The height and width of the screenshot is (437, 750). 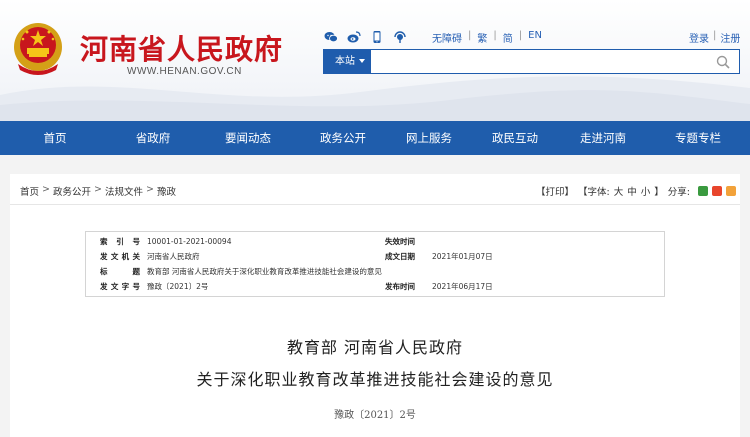 I want to click on publish-date-value: 2021年06月17日, so click(x=462, y=286).